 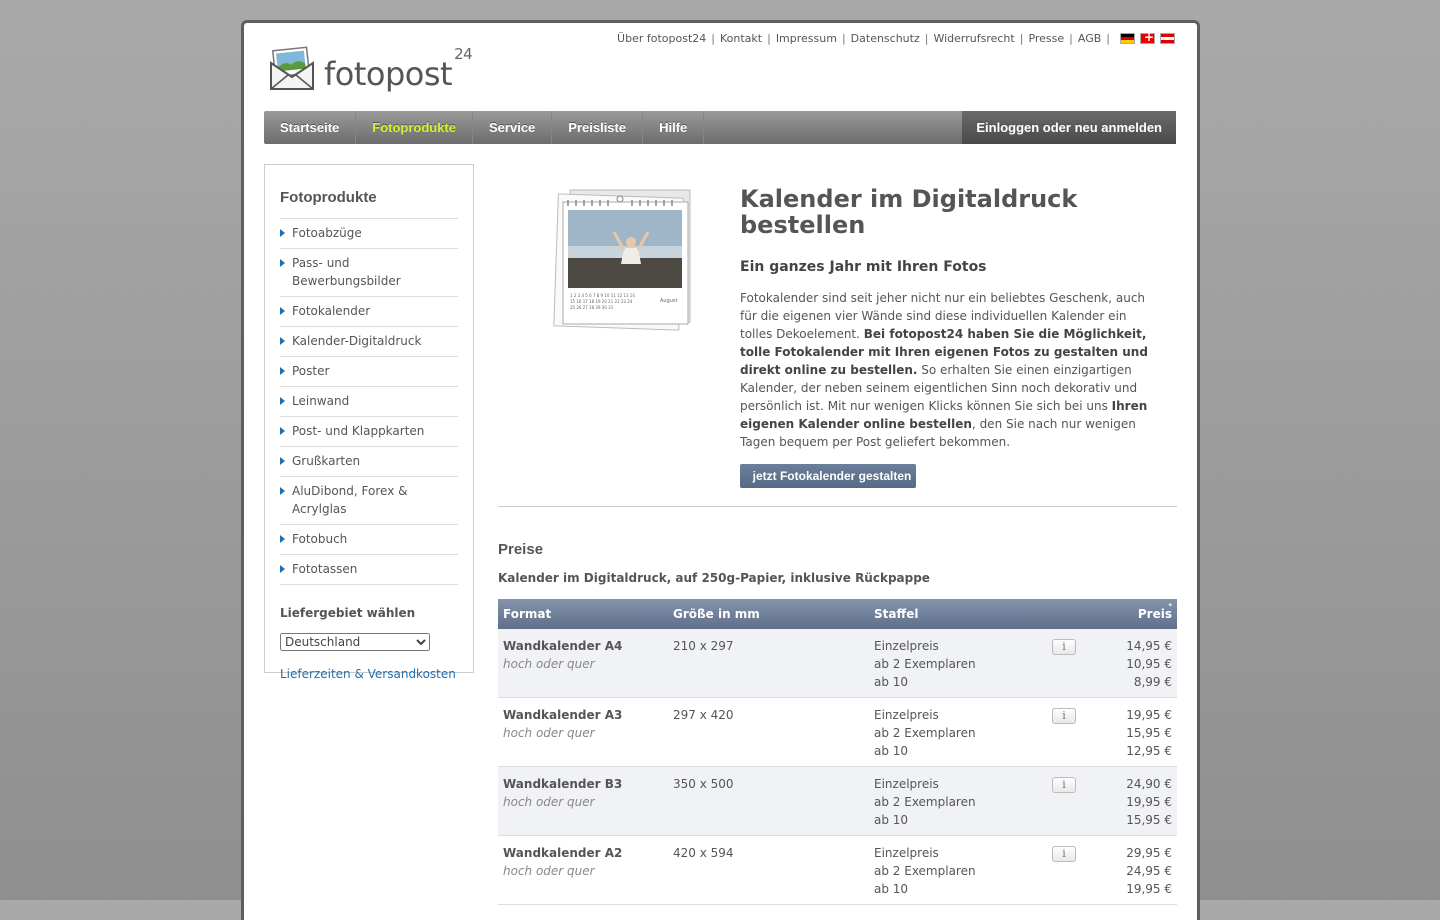 I want to click on sidebar-item-postcards: Post- und Klappkarten, so click(x=369, y=432).